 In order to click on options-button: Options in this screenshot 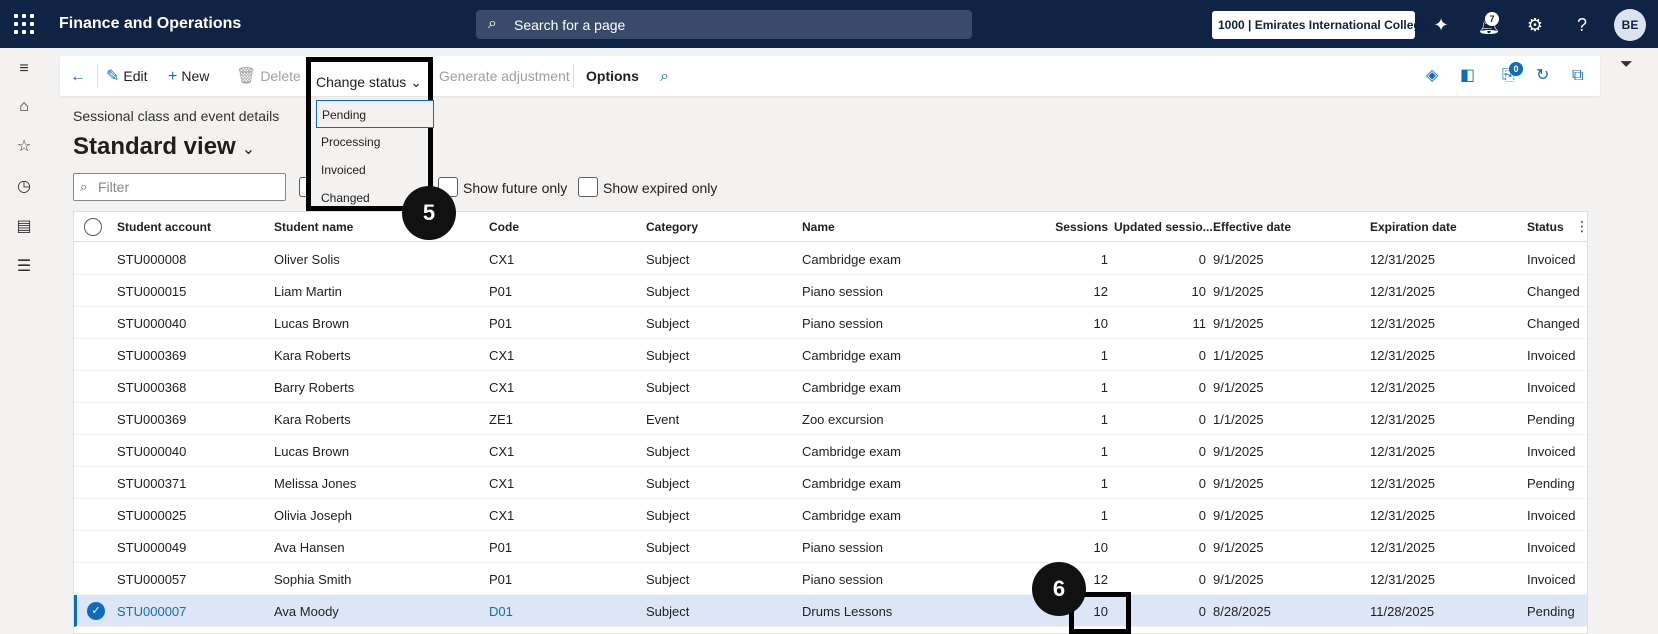, I will do `click(612, 76)`.